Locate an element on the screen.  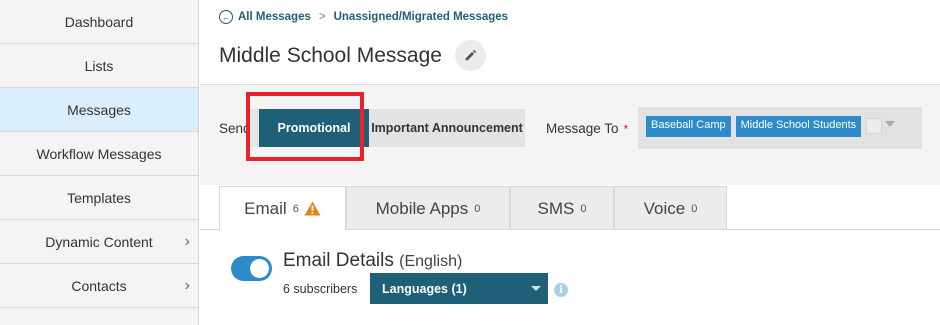
sidebar-item-label: Workflow Messages is located at coordinates (99, 153).